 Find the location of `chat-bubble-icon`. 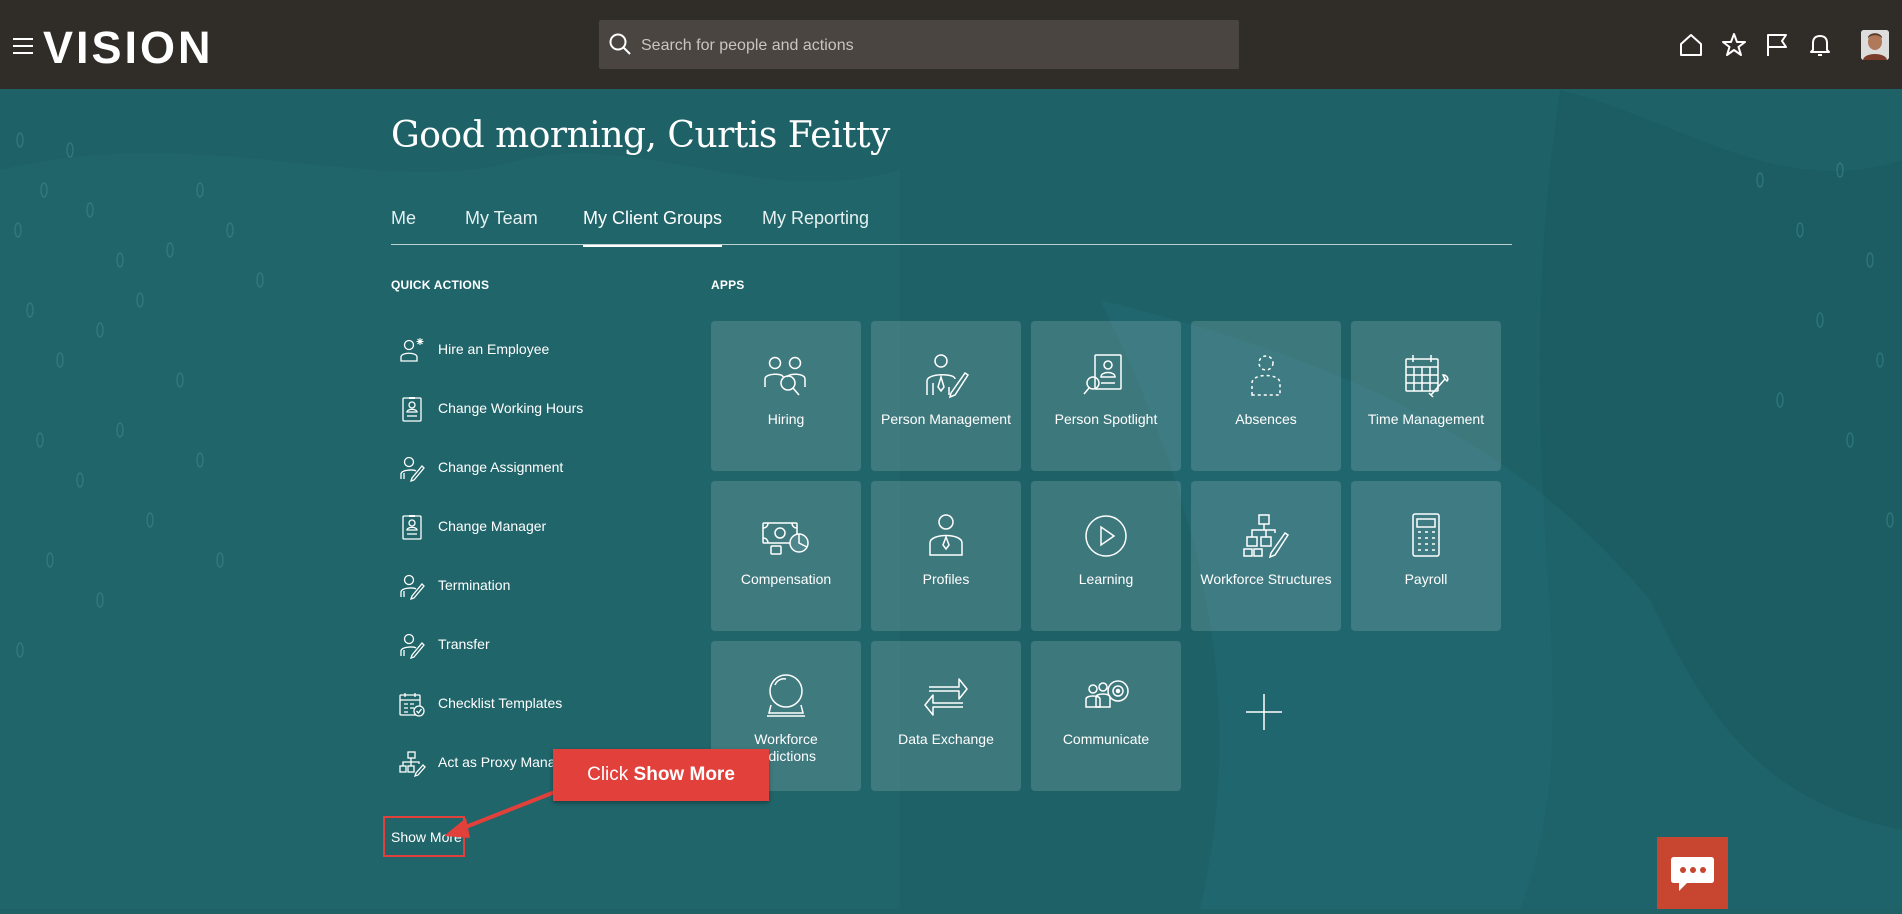

chat-bubble-icon is located at coordinates (1692, 874).